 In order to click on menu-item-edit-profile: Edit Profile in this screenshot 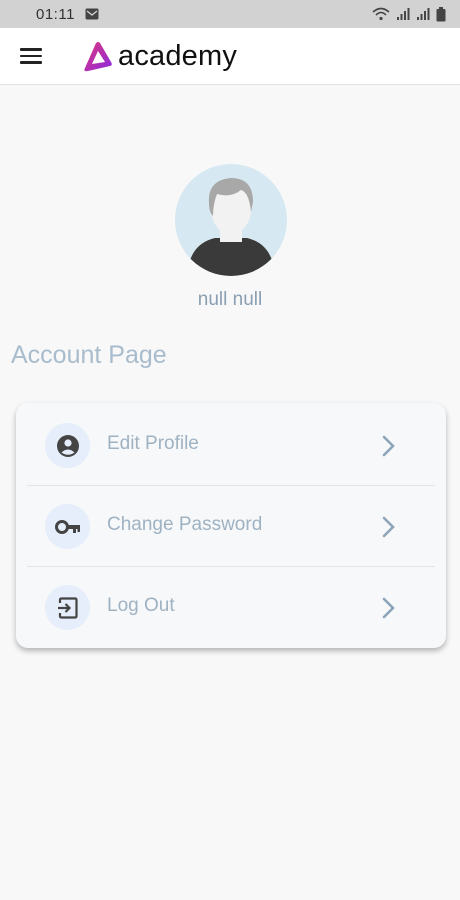, I will do `click(231, 445)`.